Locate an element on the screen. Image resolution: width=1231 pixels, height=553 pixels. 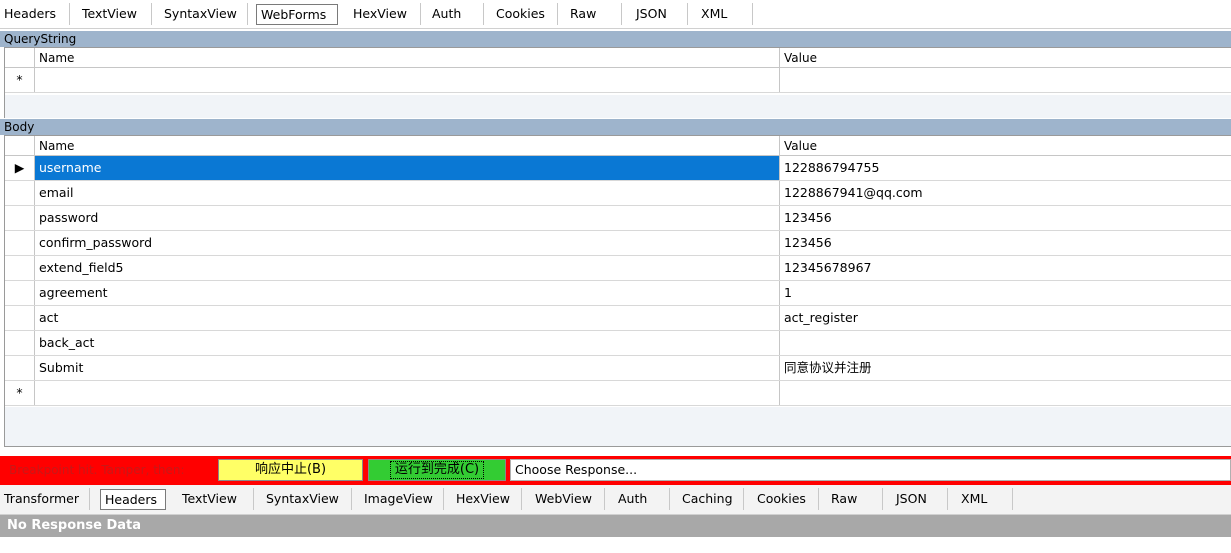
querystring-title: QueryString is located at coordinates (615, 39).